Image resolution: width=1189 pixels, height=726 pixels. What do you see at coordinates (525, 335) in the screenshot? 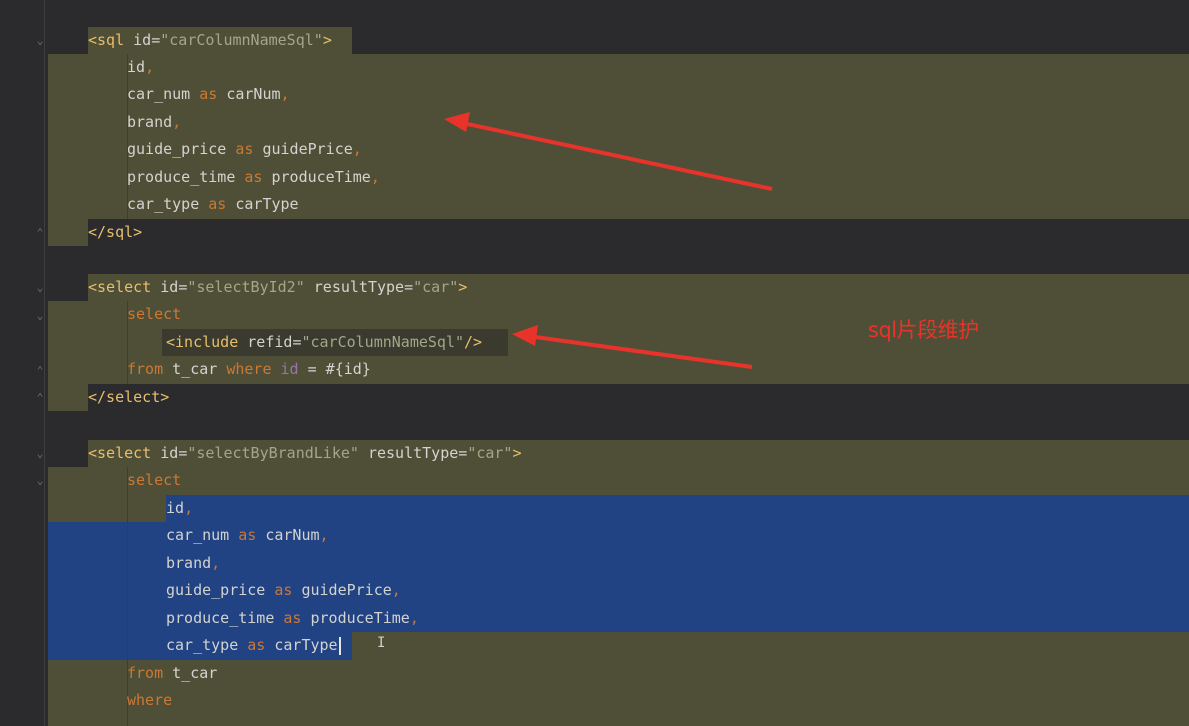
I see `arrowhead-include` at bounding box center [525, 335].